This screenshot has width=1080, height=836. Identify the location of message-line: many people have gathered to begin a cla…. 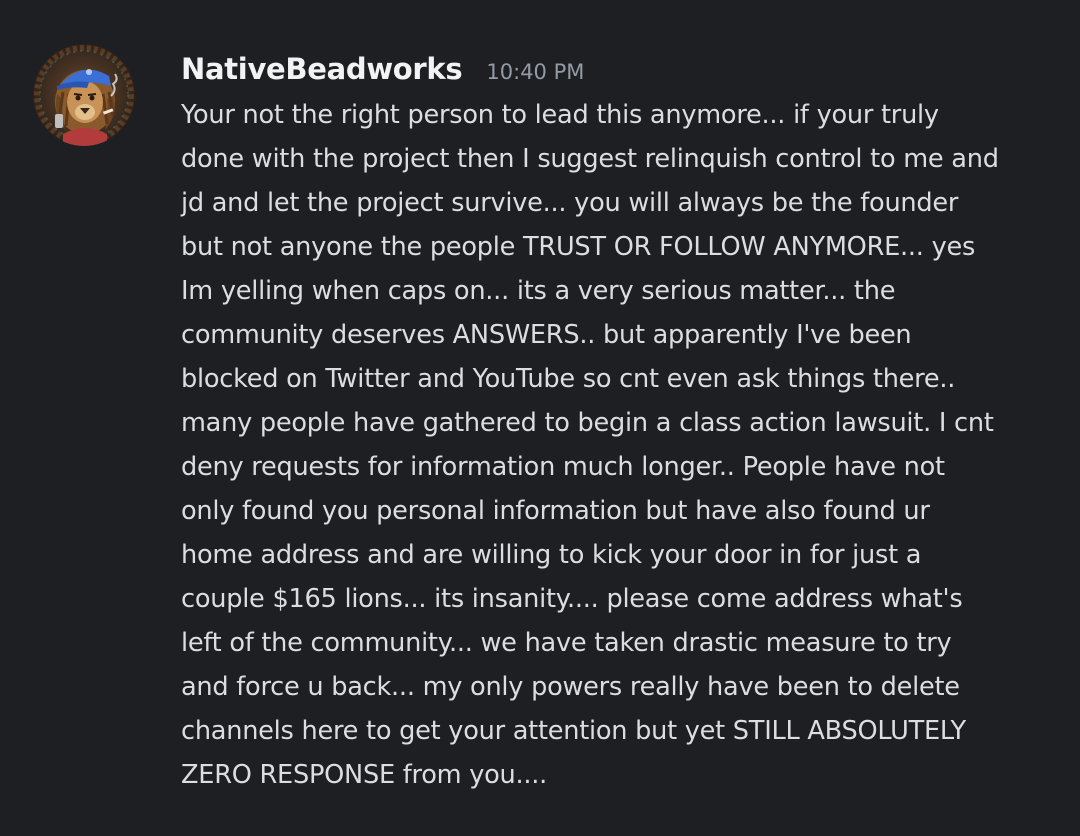
(587, 423).